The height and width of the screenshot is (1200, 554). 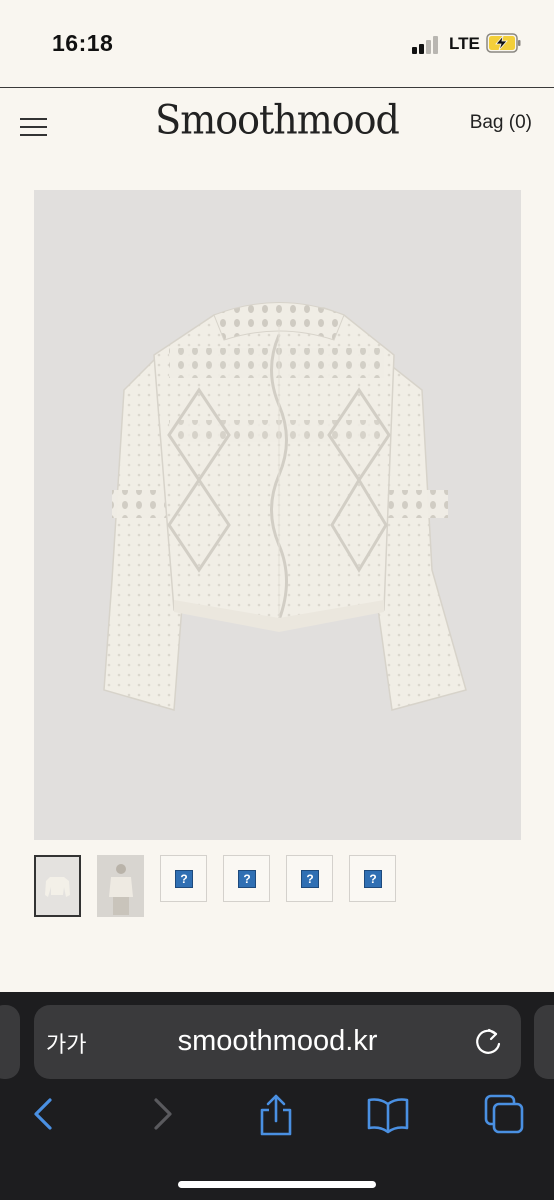 I want to click on brand-logo-text: Smoothmood, so click(x=277, y=120).